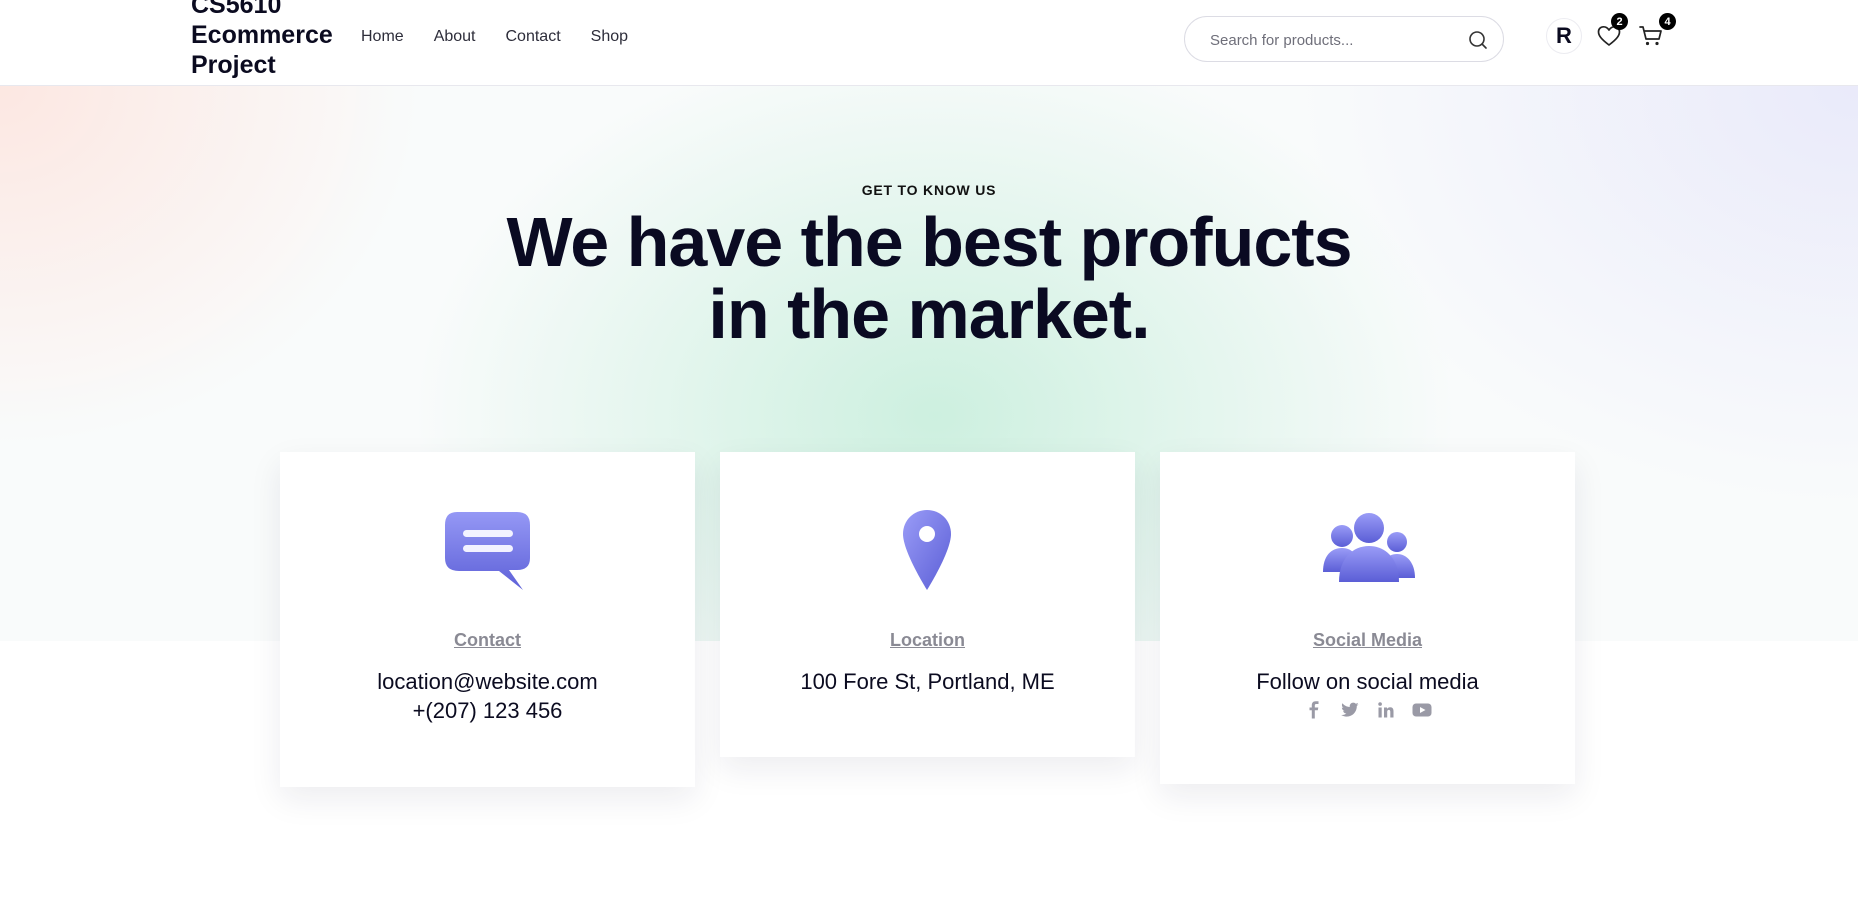 This screenshot has width=1858, height=907. Describe the element at coordinates (1667, 21) in the screenshot. I see `cart-count-badge: 4` at that location.